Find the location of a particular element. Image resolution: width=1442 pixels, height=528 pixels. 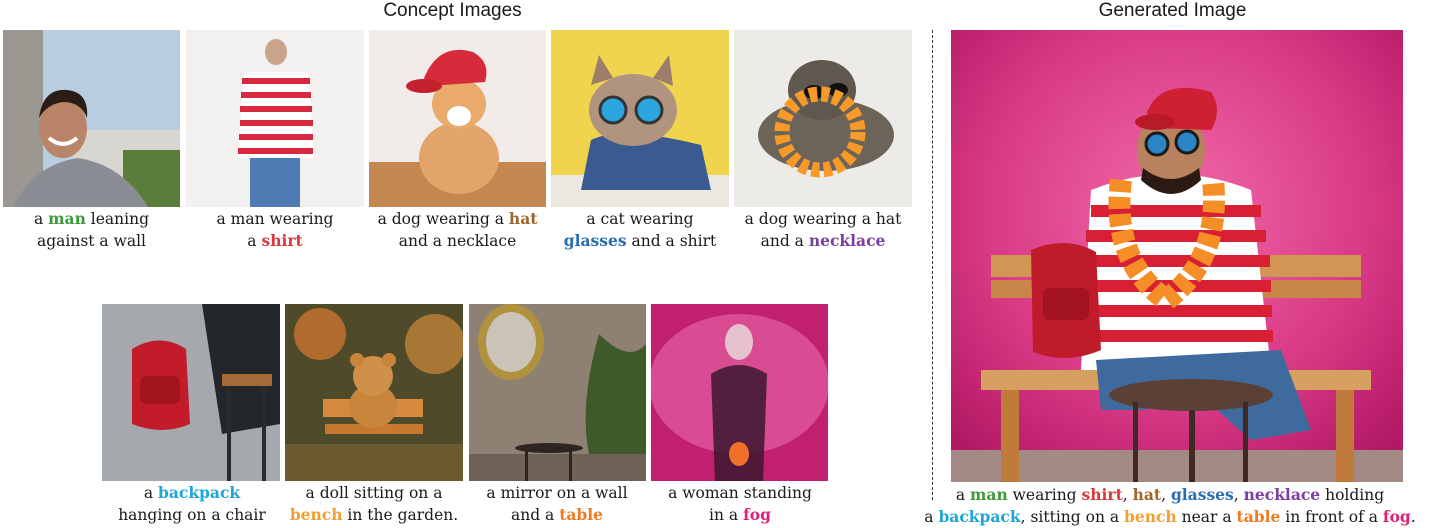

woman-fog-photo is located at coordinates (739, 392).